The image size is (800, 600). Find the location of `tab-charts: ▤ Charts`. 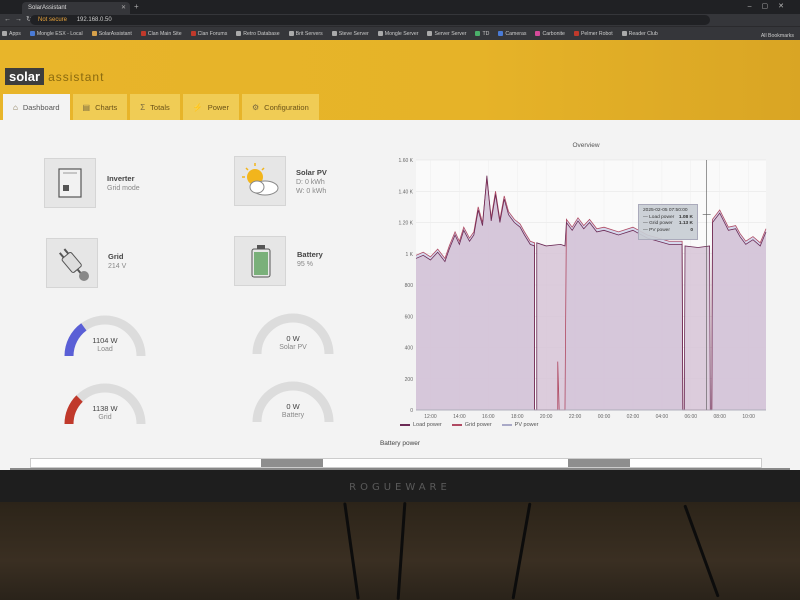

tab-charts: ▤ Charts is located at coordinates (100, 107).